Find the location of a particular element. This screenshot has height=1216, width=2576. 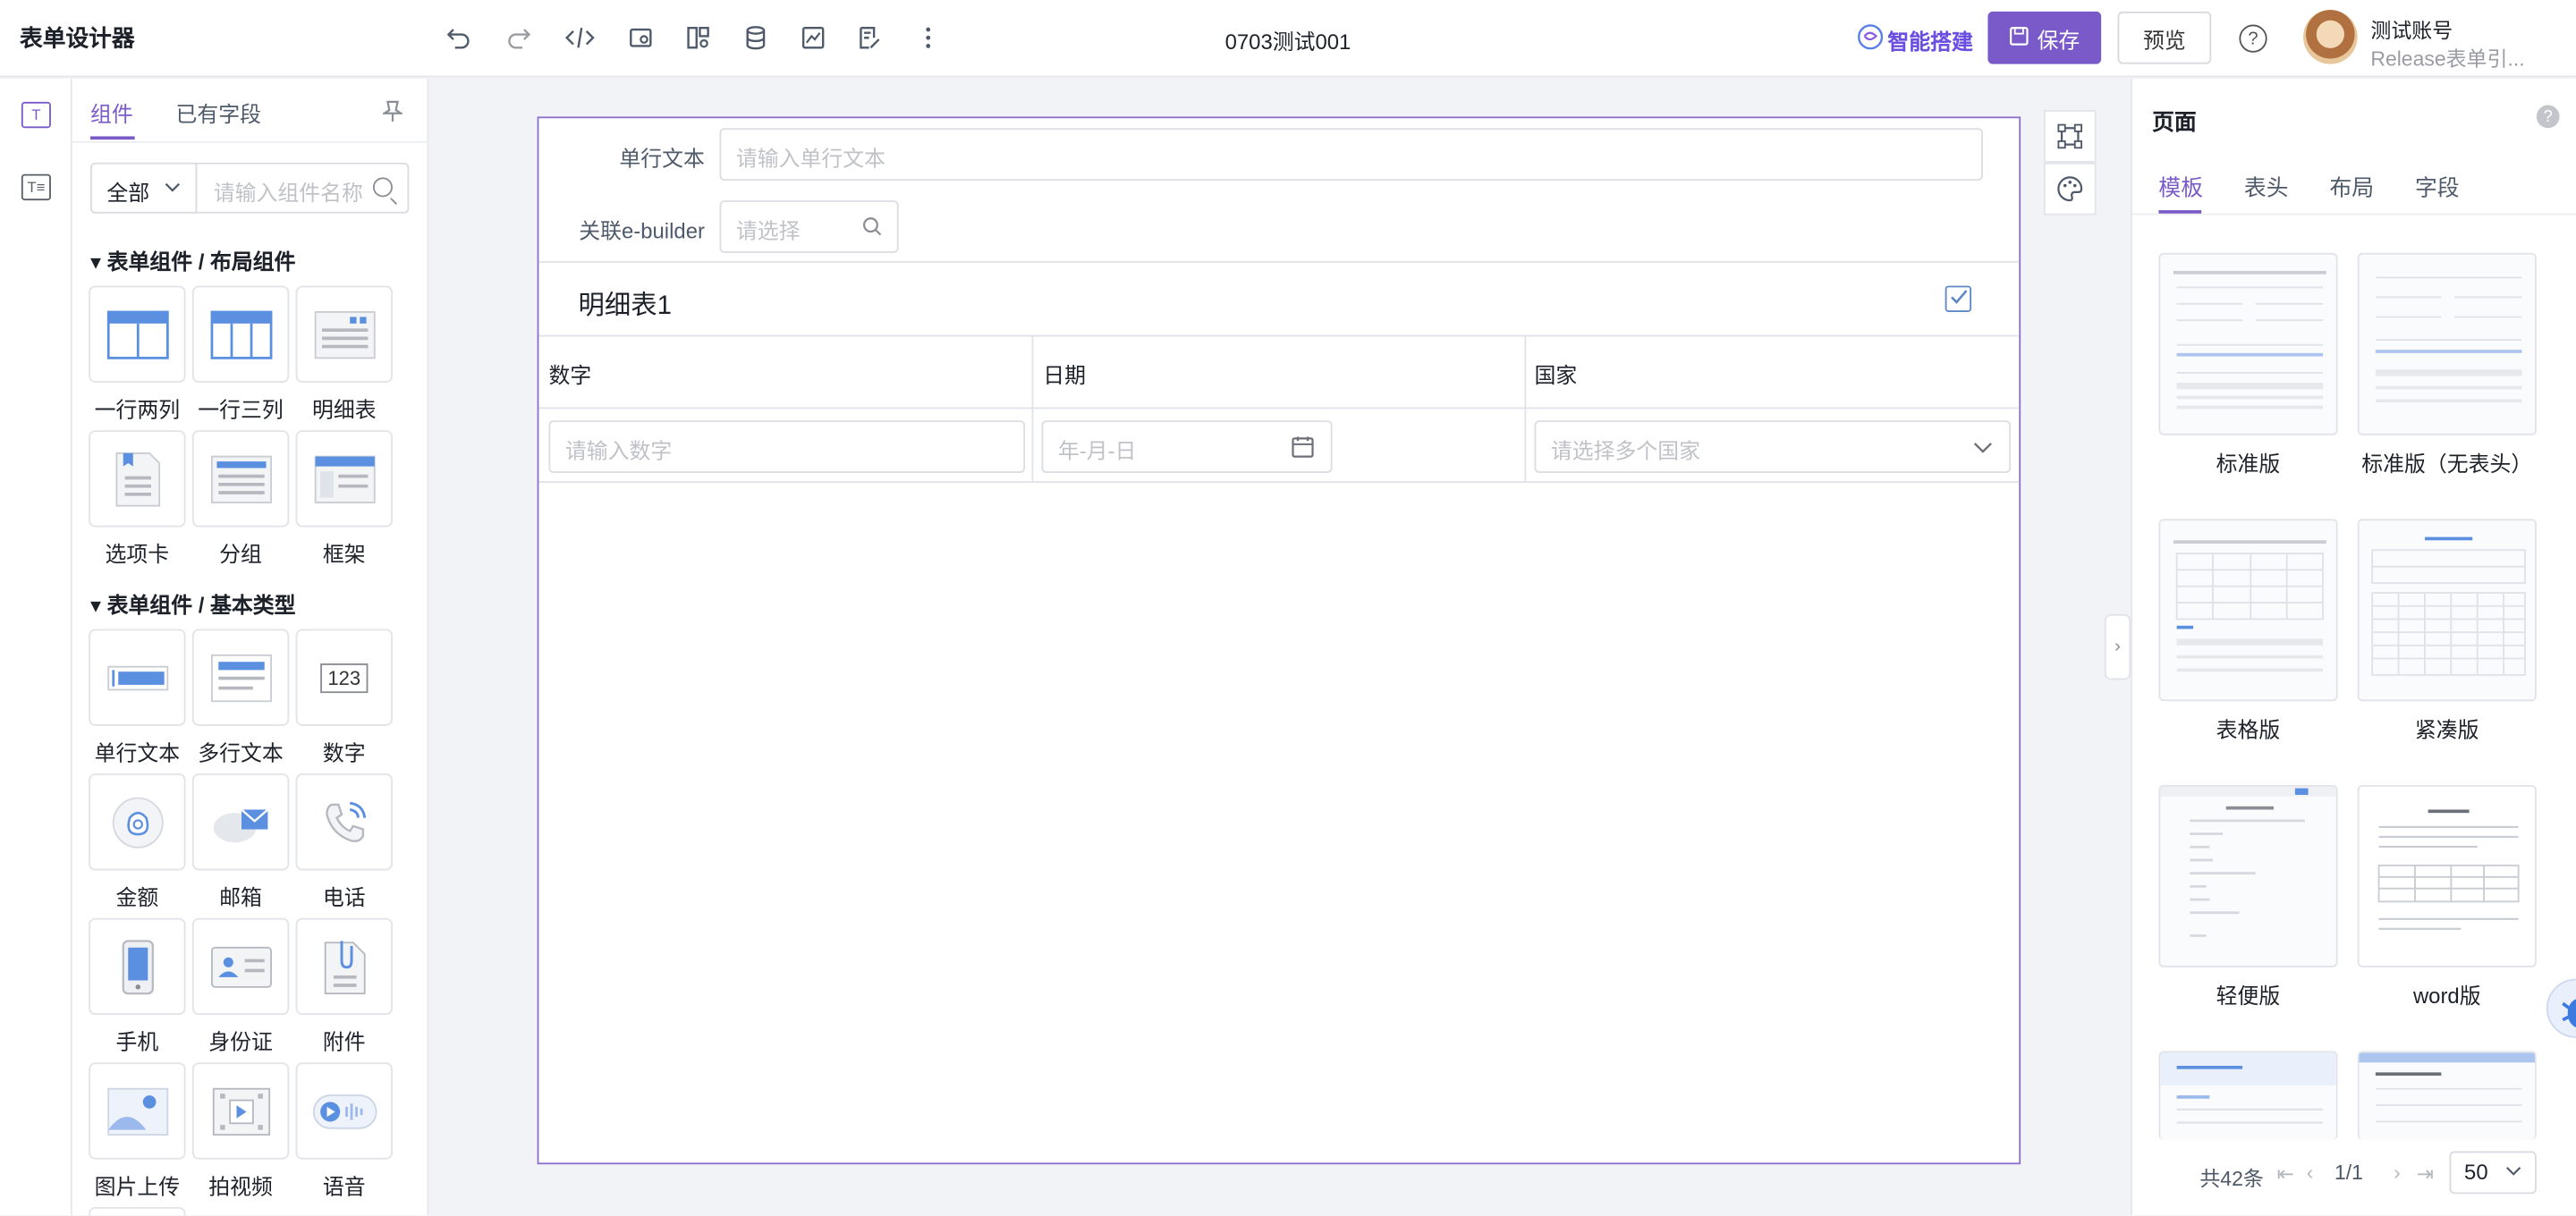

comp-mobile: 手机 is located at coordinates (137, 987).